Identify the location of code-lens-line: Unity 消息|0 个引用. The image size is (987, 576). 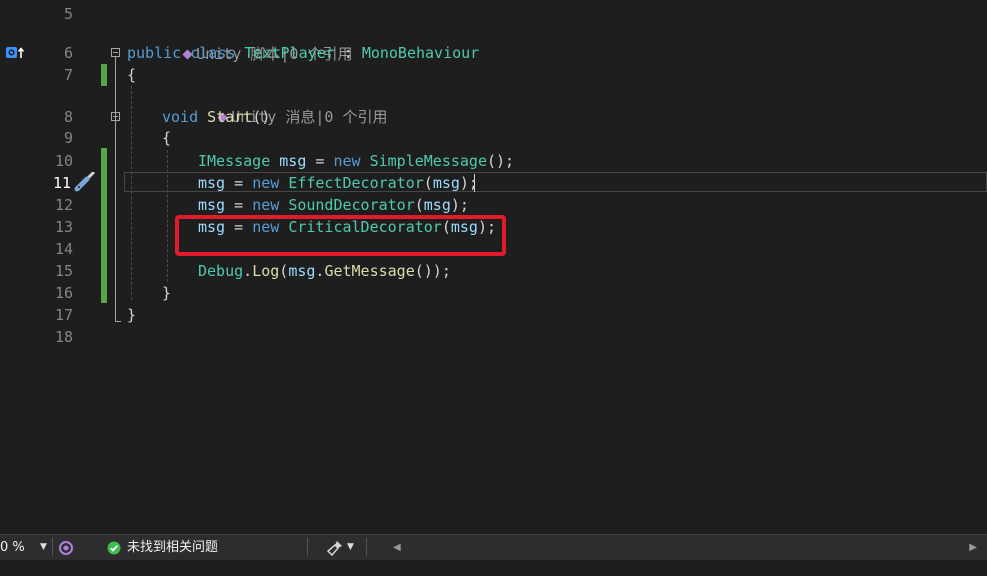
(493, 105).